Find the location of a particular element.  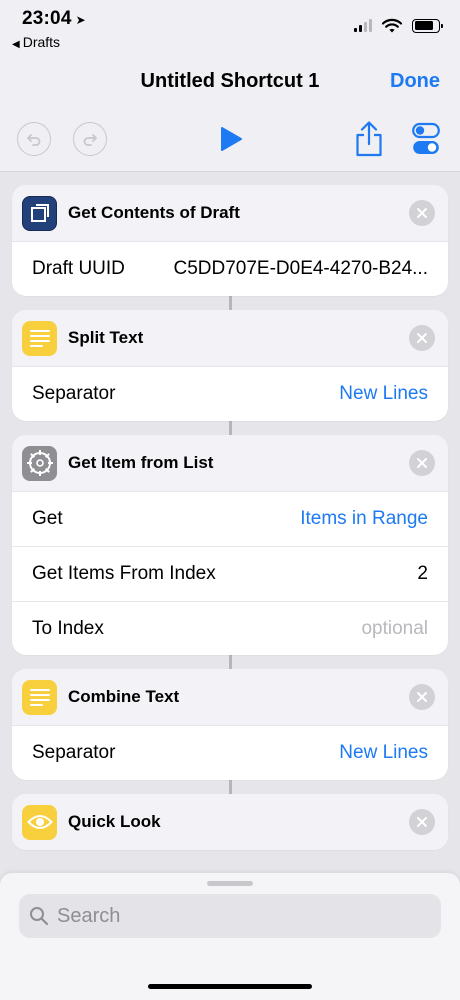

parameter-row-get: Get Items in Range is located at coordinates (230, 518).